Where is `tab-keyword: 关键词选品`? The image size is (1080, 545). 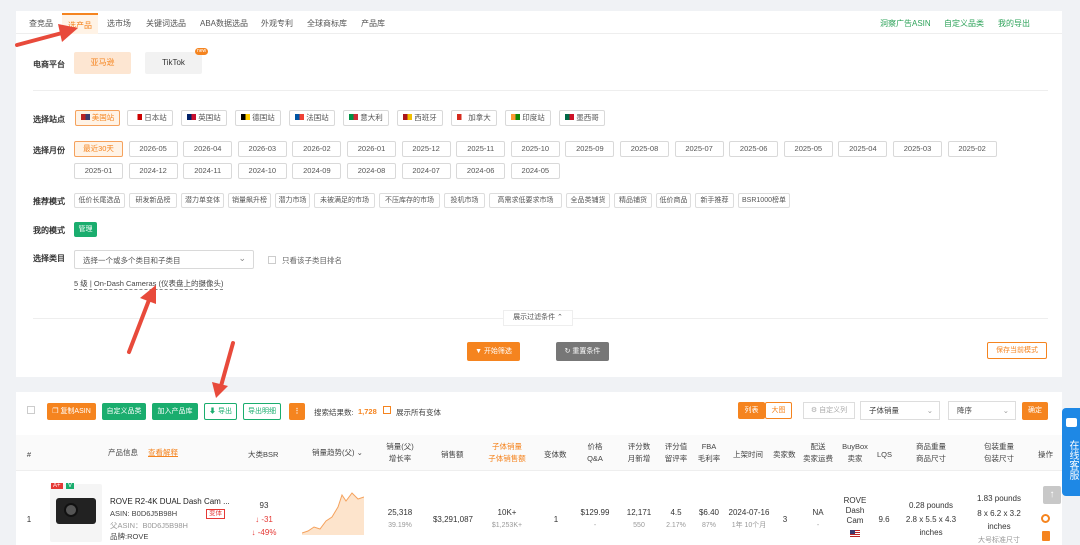 tab-keyword: 关键词选品 is located at coordinates (166, 23).